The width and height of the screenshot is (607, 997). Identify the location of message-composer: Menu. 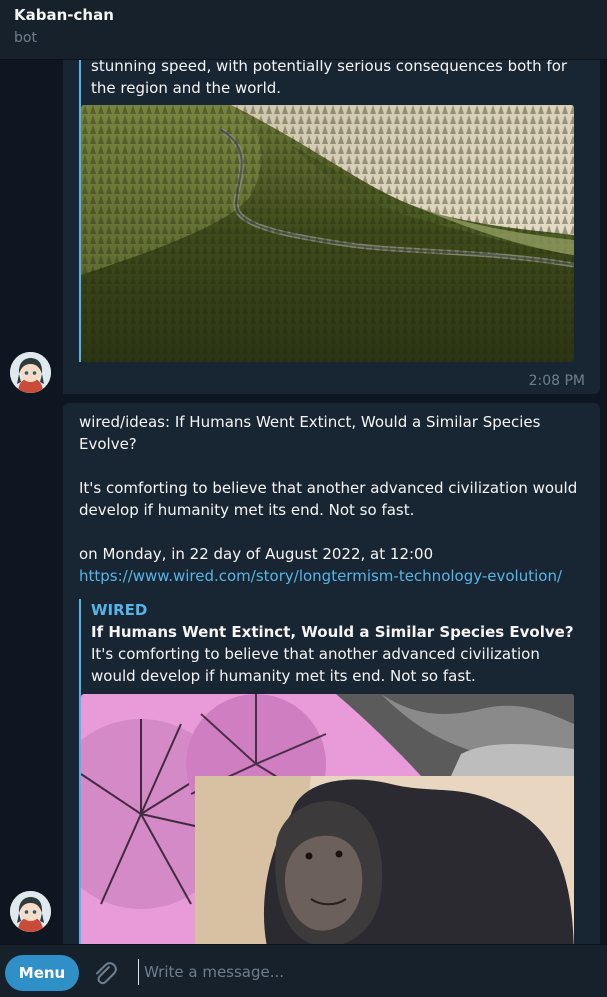
(303, 970).